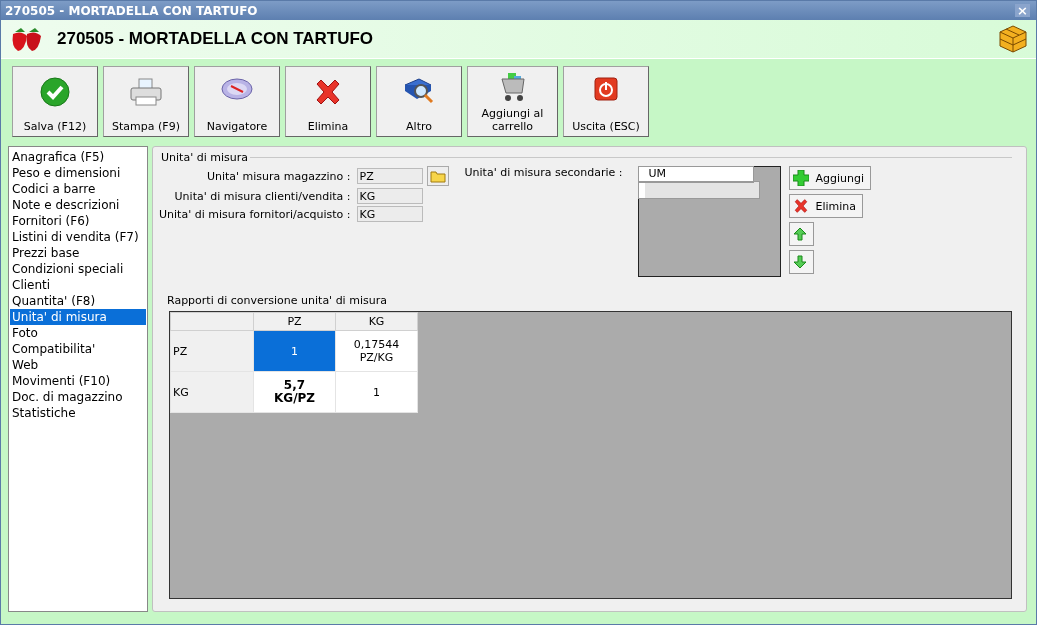 This screenshot has width=1037, height=625. I want to click on section-item: Codici a barre, so click(78, 189).